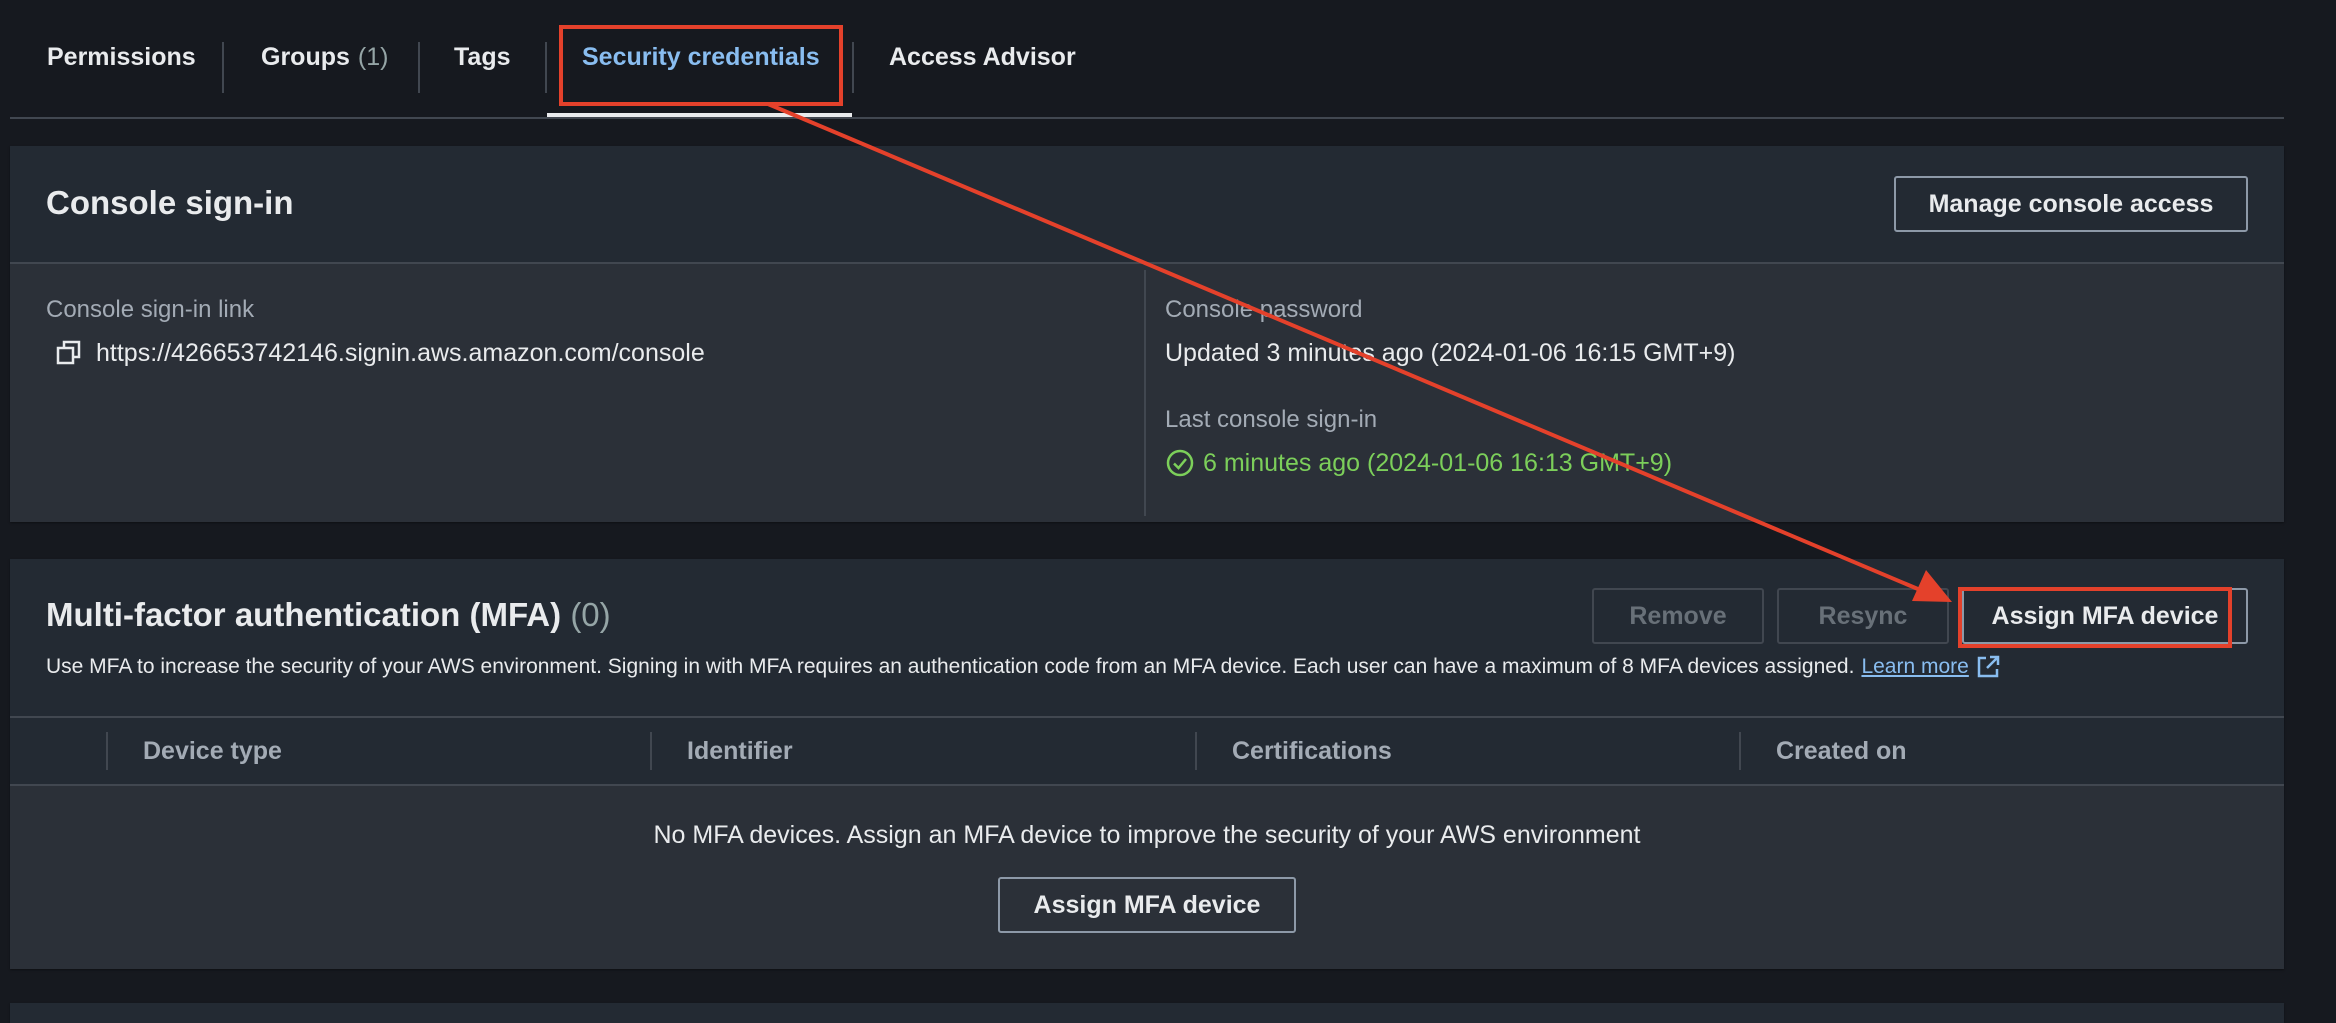 This screenshot has height=1023, width=2336. What do you see at coordinates (304, 614) in the screenshot?
I see `mfa-title-text: Multi-factor authentication (MFA)` at bounding box center [304, 614].